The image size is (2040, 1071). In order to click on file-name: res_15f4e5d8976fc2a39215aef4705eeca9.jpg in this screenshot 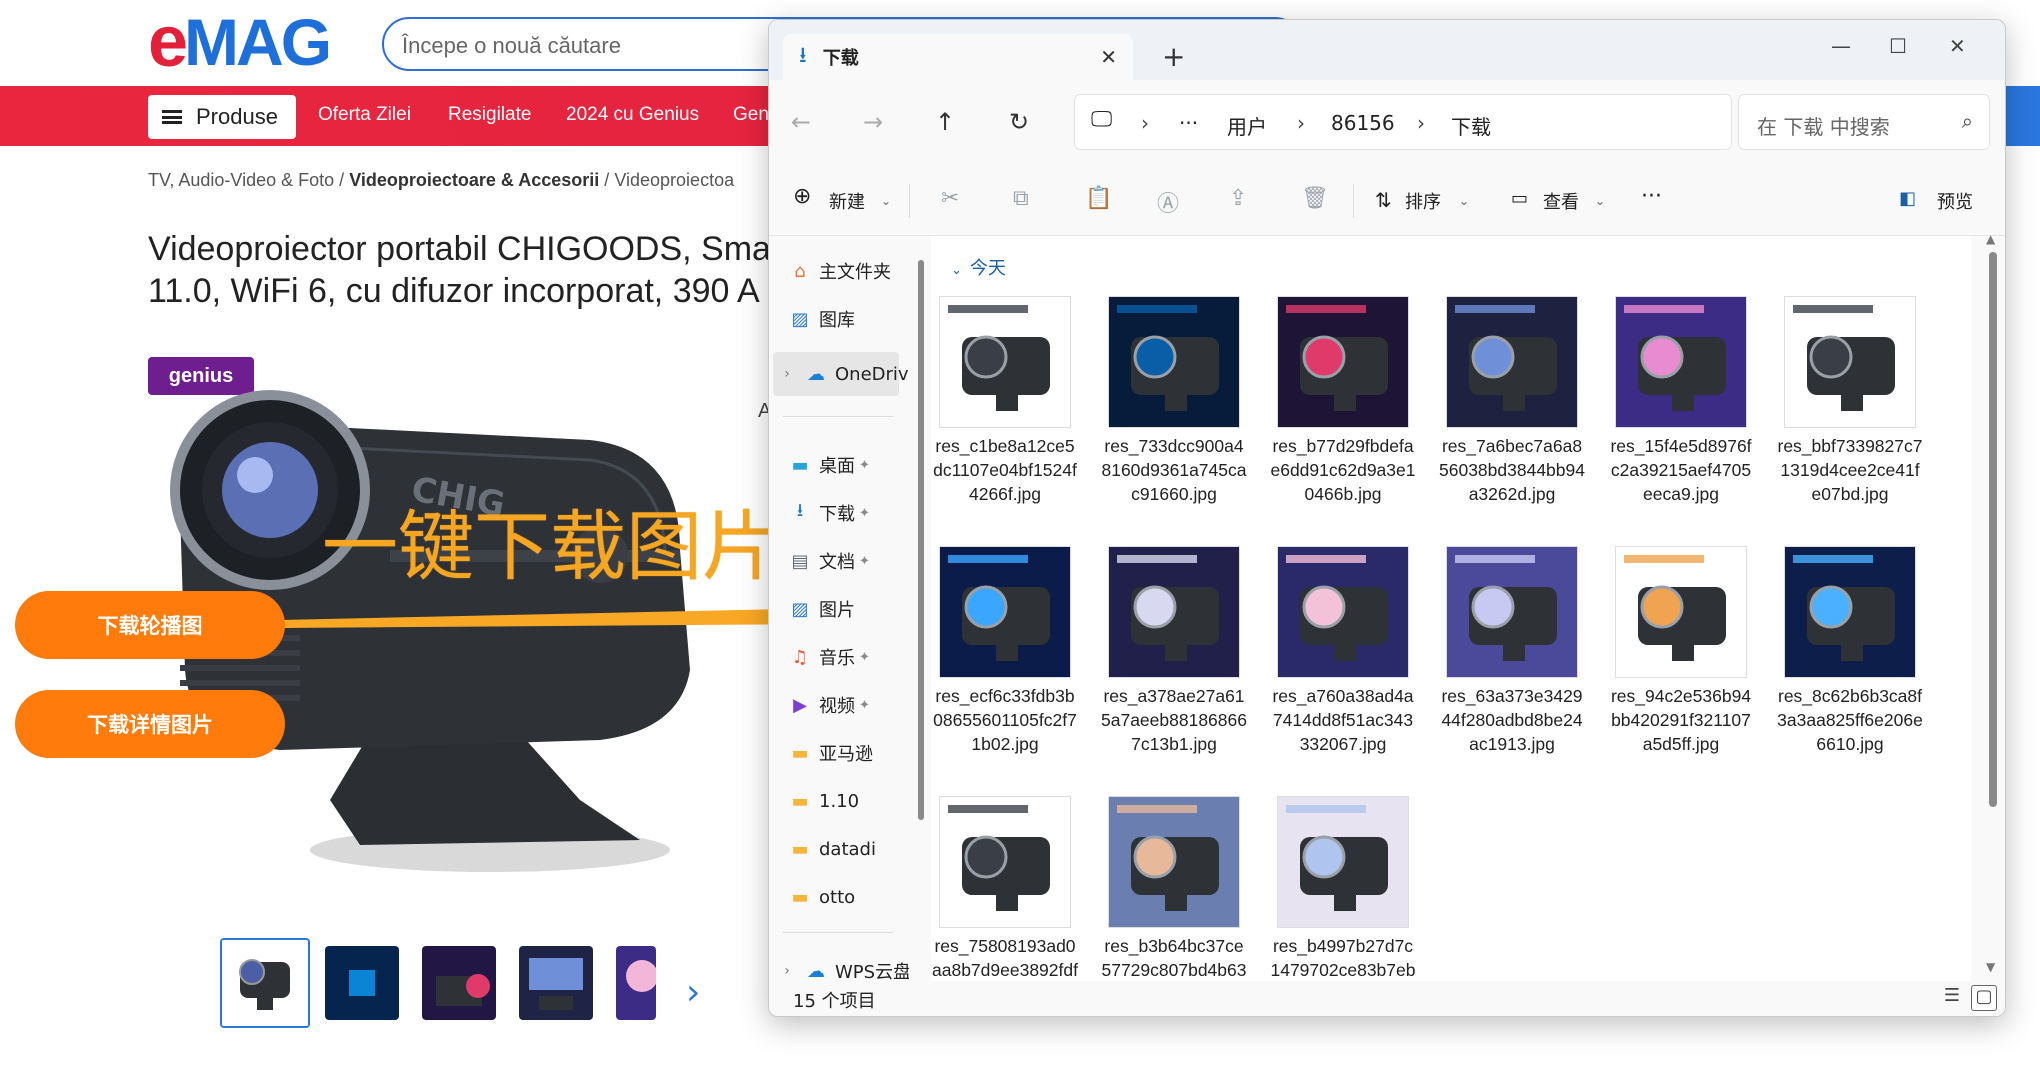, I will do `click(1681, 470)`.